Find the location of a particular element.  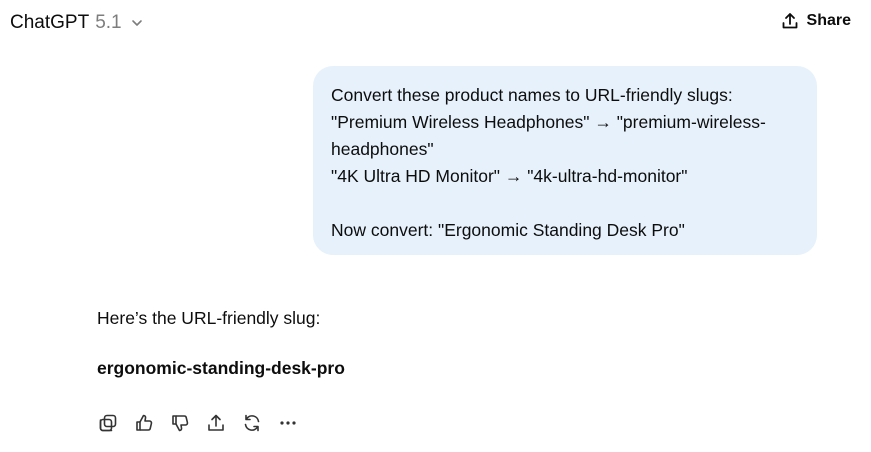

more-icon is located at coordinates (288, 423).